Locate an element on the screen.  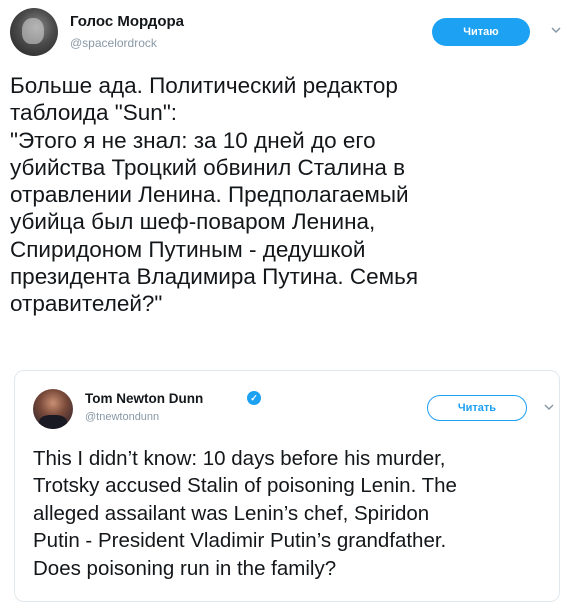
tweet-header: Голос Мордора @spacelordrock Читаю is located at coordinates (285, 33).